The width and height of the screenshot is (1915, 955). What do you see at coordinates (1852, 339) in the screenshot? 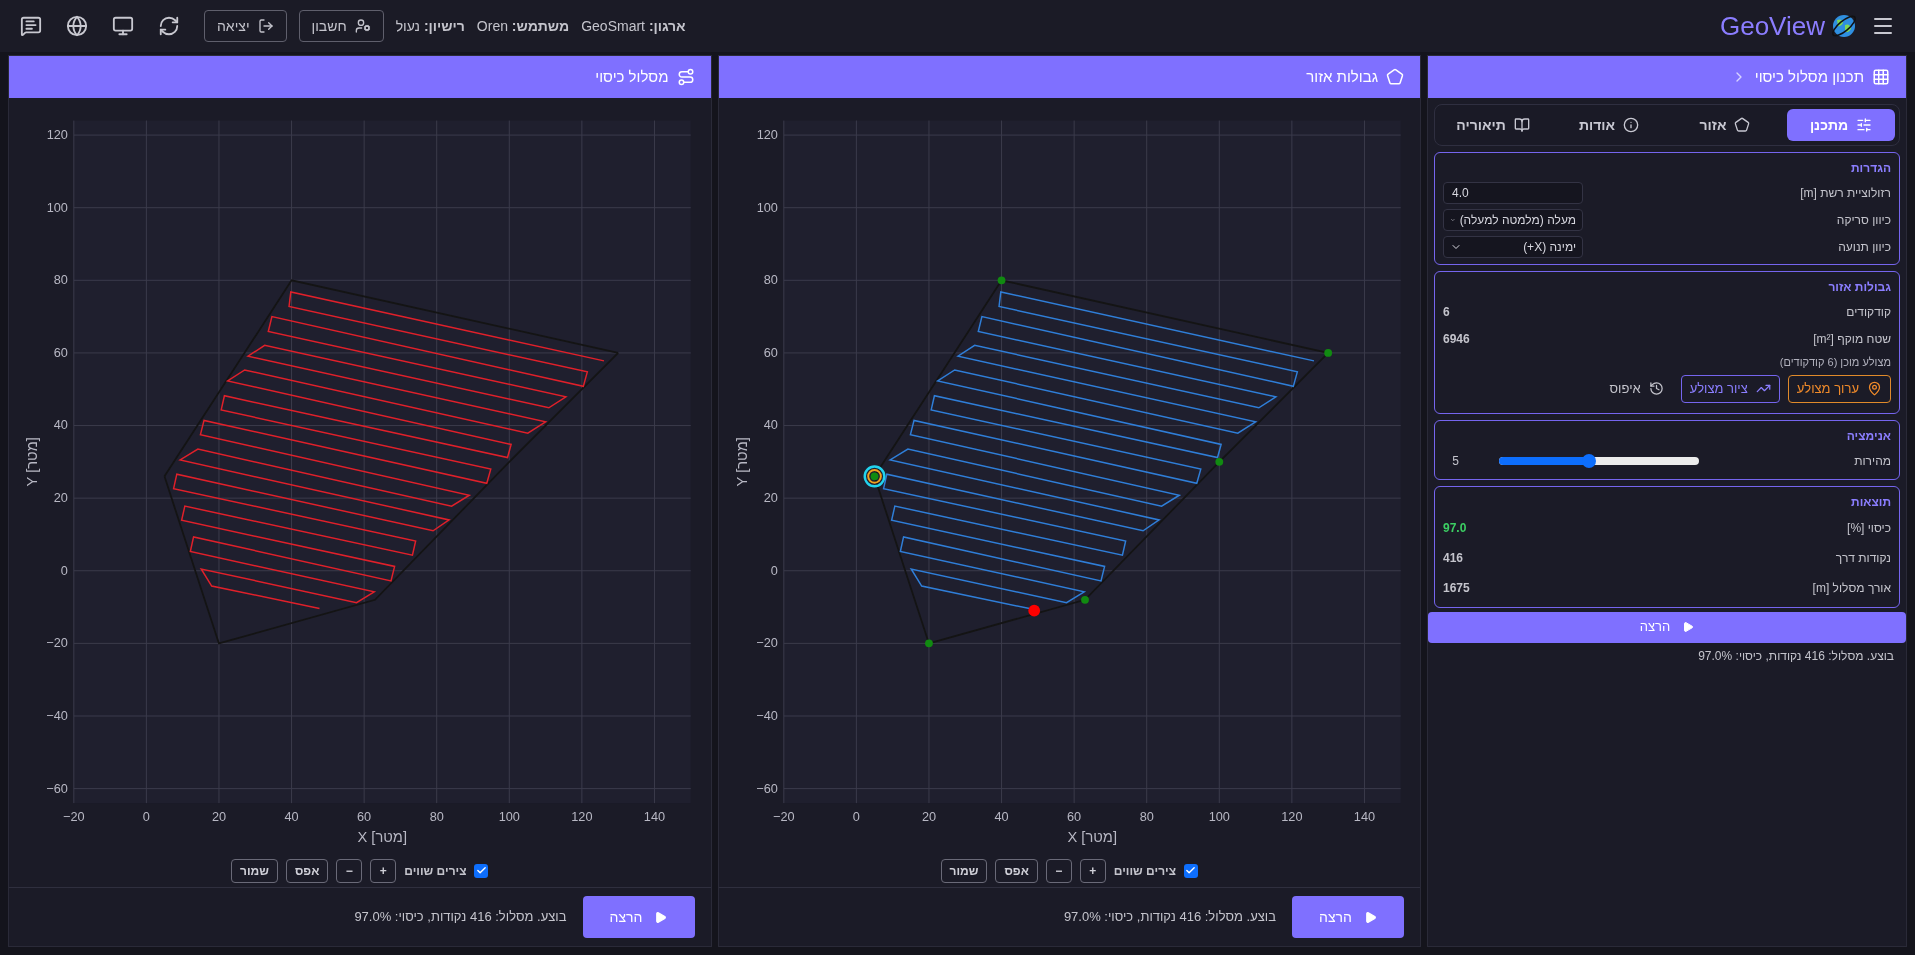
I see `stat-label: שטח מוקף [m²]` at bounding box center [1852, 339].